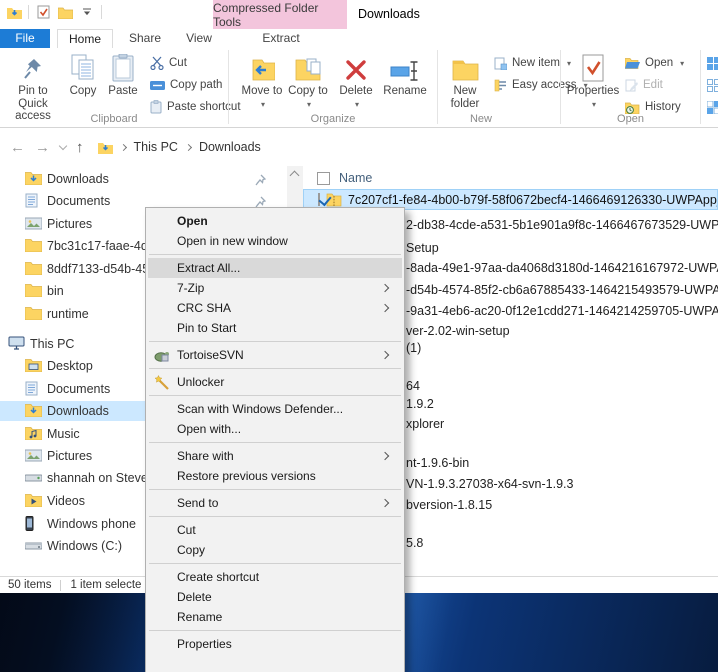  I want to click on tab-extract: Extract, so click(281, 38).